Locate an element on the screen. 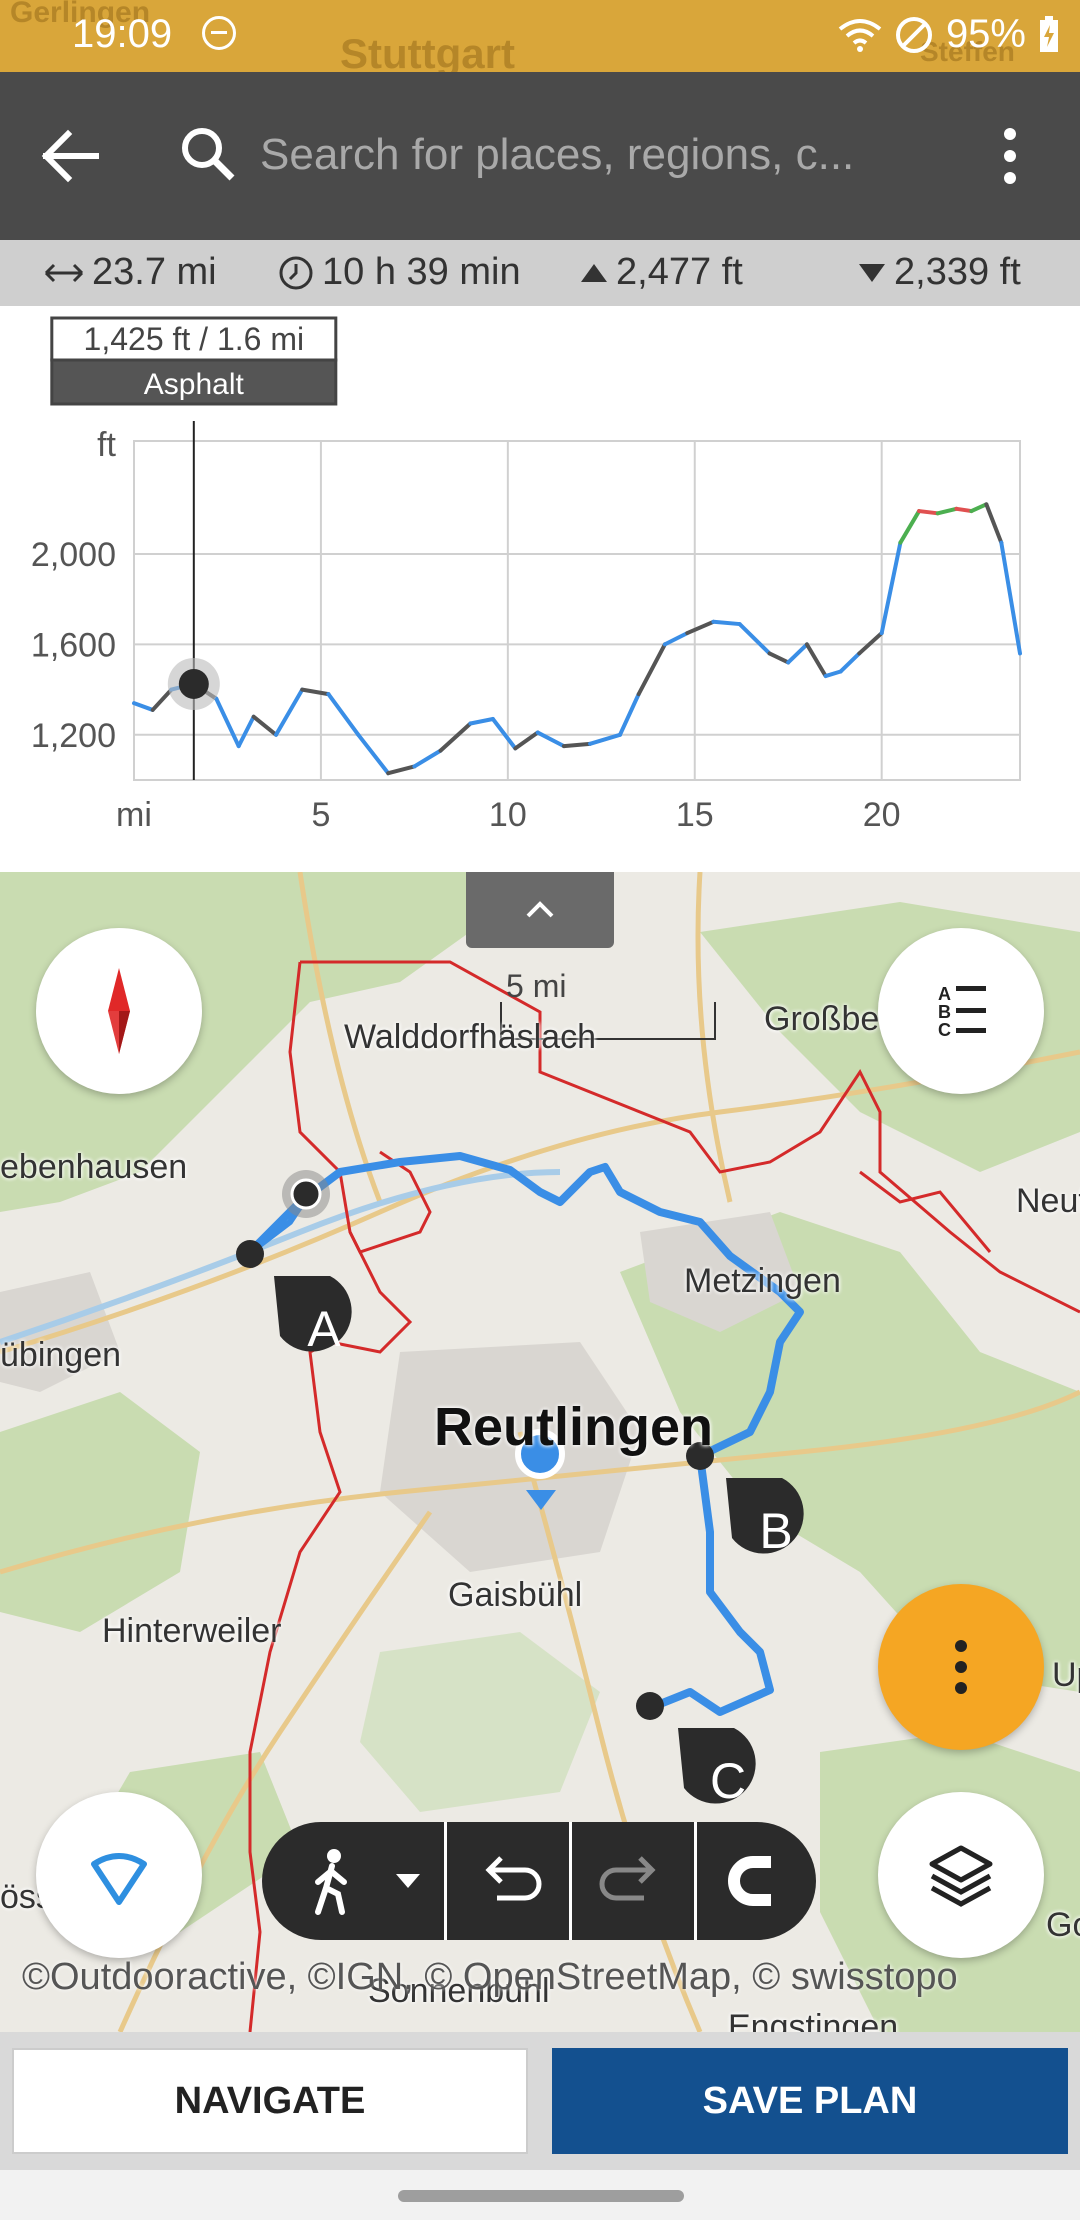 The image size is (1080, 2220). route-legend-button: A B C is located at coordinates (961, 1011).